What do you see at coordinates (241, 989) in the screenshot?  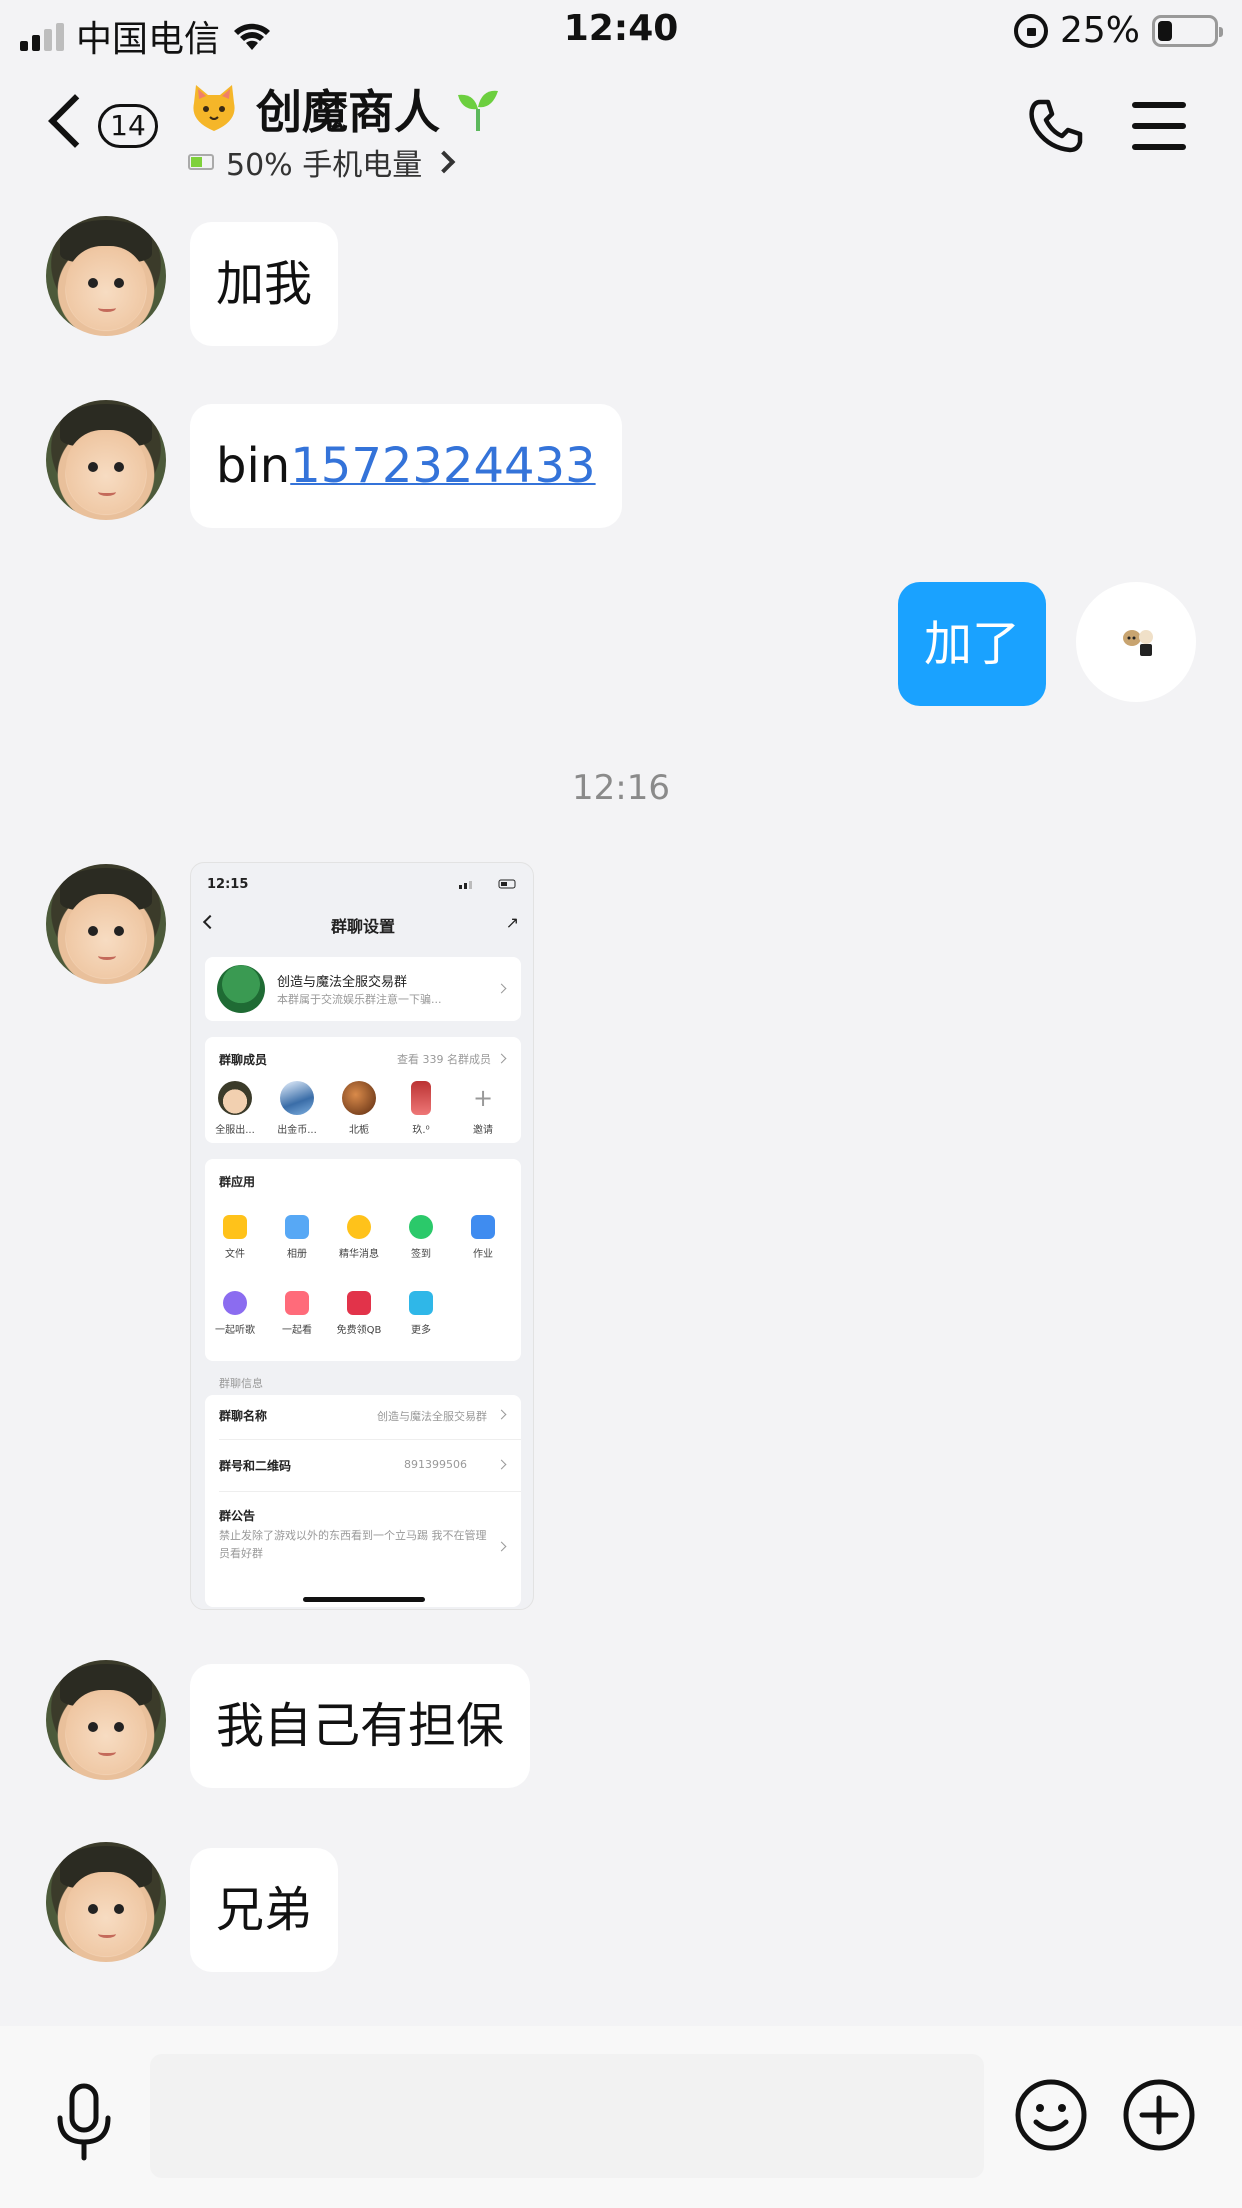 I see `shot-group-avatar` at bounding box center [241, 989].